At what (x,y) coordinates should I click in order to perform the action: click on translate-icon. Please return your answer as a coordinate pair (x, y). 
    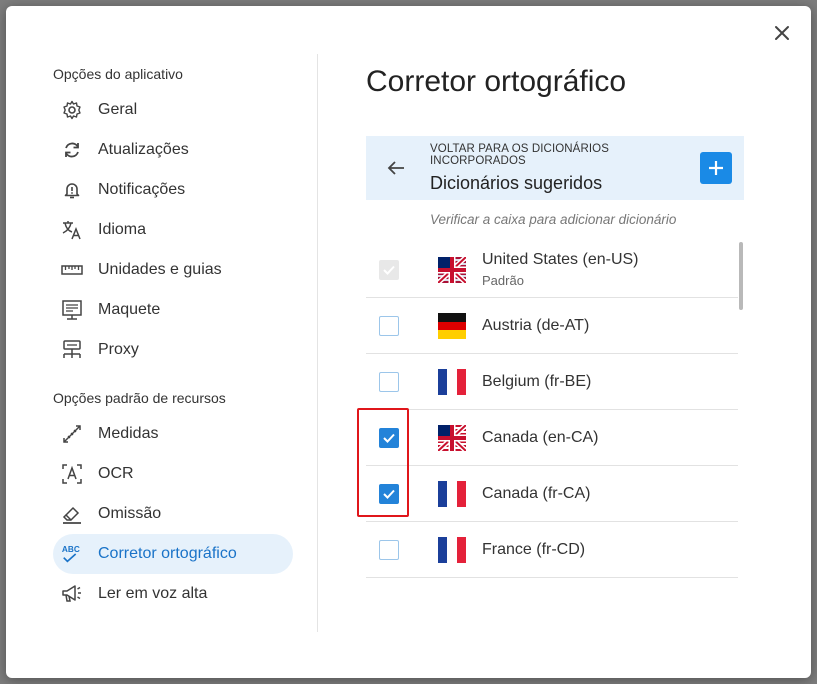
    Looking at the image, I should click on (72, 230).